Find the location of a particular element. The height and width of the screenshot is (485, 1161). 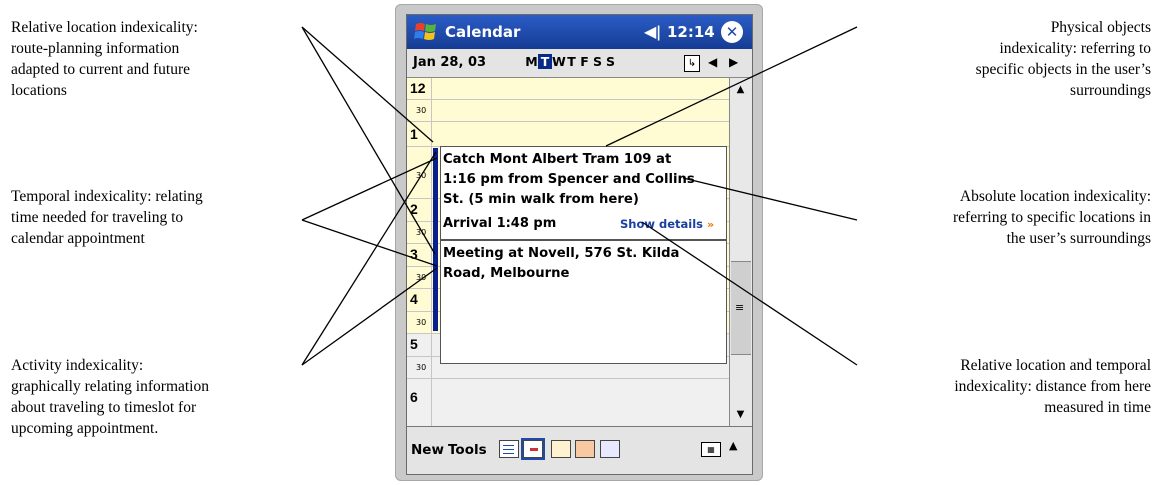

annotation-line: upcoming appointment. is located at coordinates (85, 428).